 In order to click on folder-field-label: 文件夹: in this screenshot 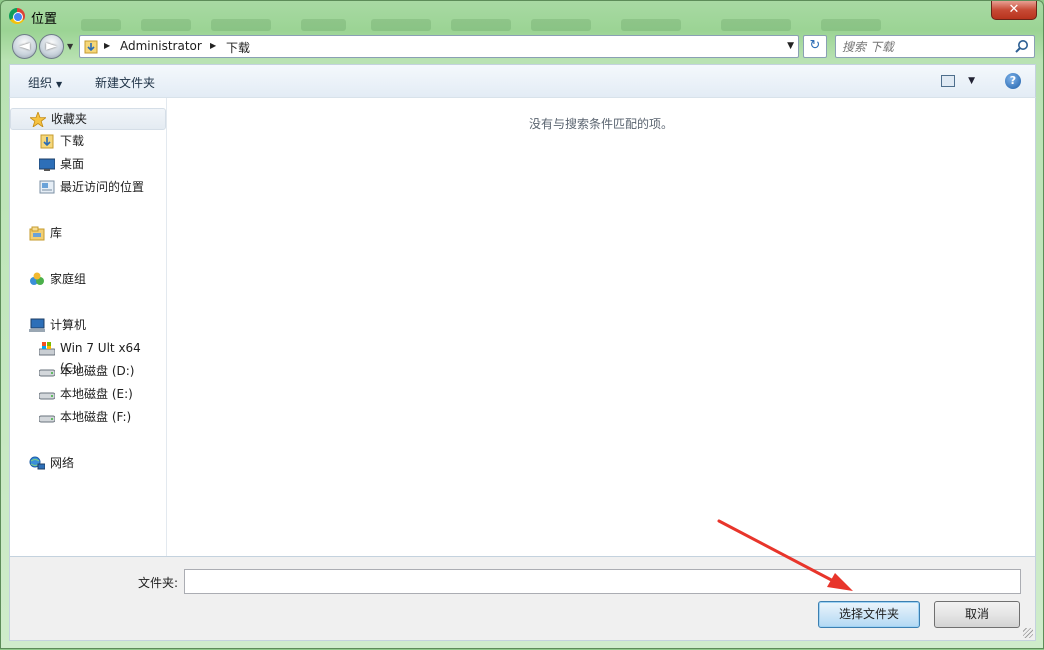, I will do `click(158, 583)`.